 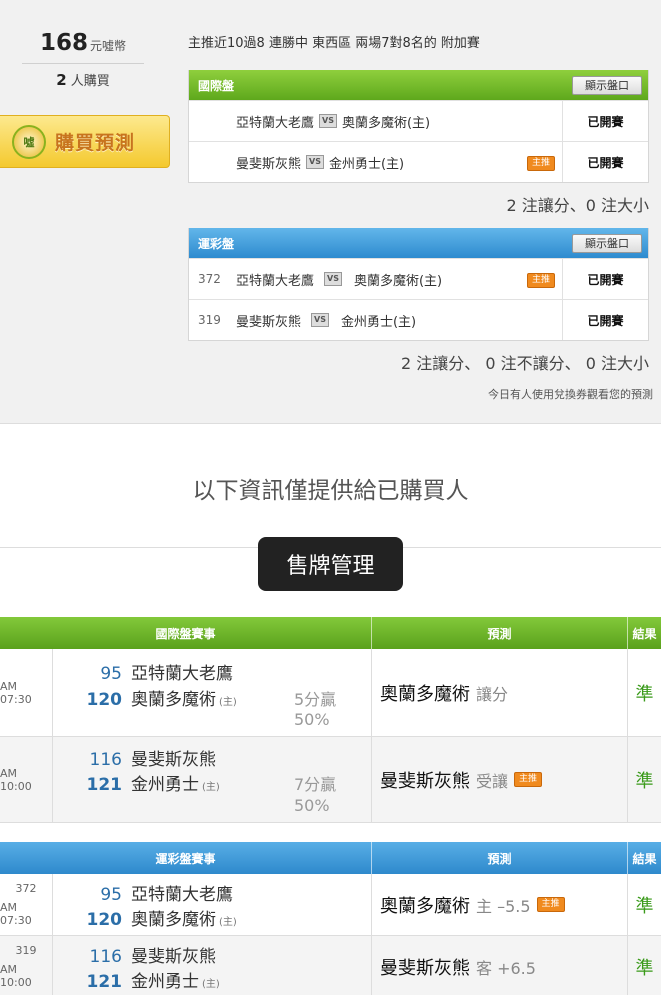 I want to click on lottery-panel-header: 運彩盤 顯示盤口, so click(x=418, y=243).